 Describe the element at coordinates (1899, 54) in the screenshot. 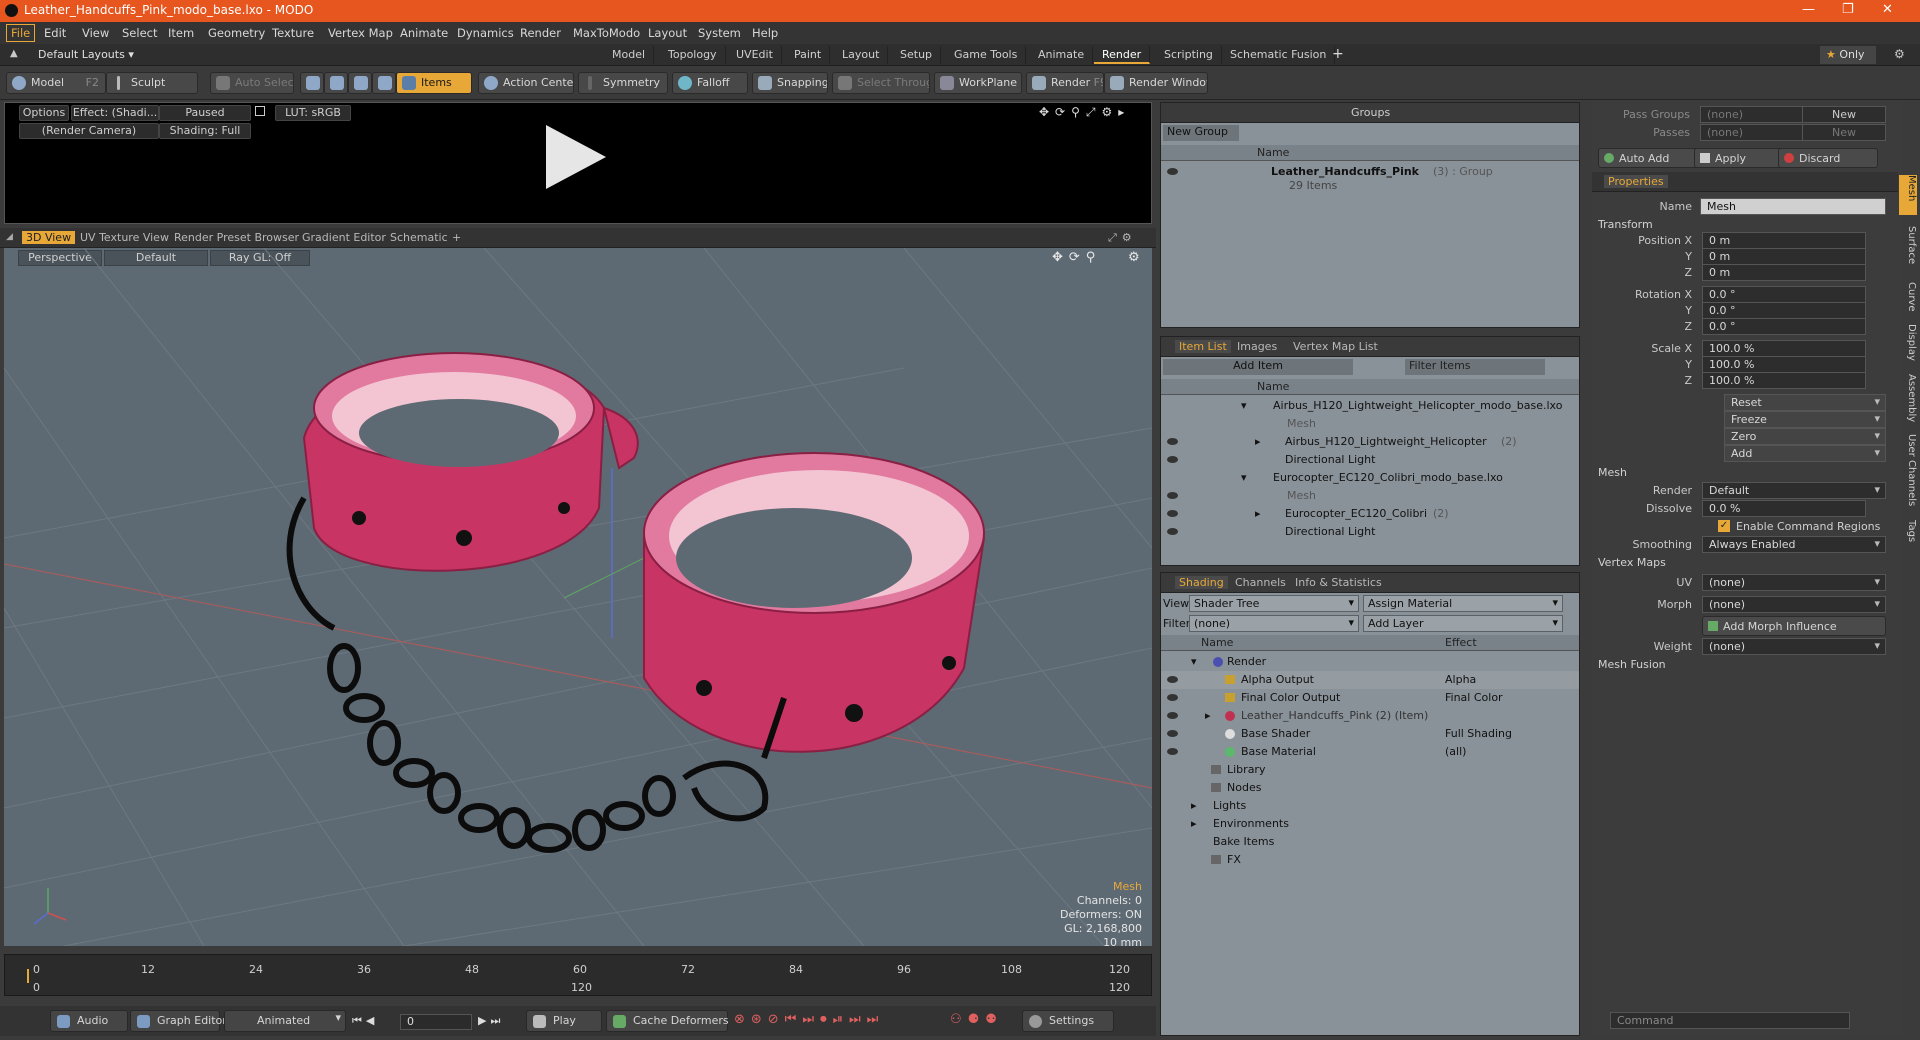

I see `gear-icon: ⚙` at that location.